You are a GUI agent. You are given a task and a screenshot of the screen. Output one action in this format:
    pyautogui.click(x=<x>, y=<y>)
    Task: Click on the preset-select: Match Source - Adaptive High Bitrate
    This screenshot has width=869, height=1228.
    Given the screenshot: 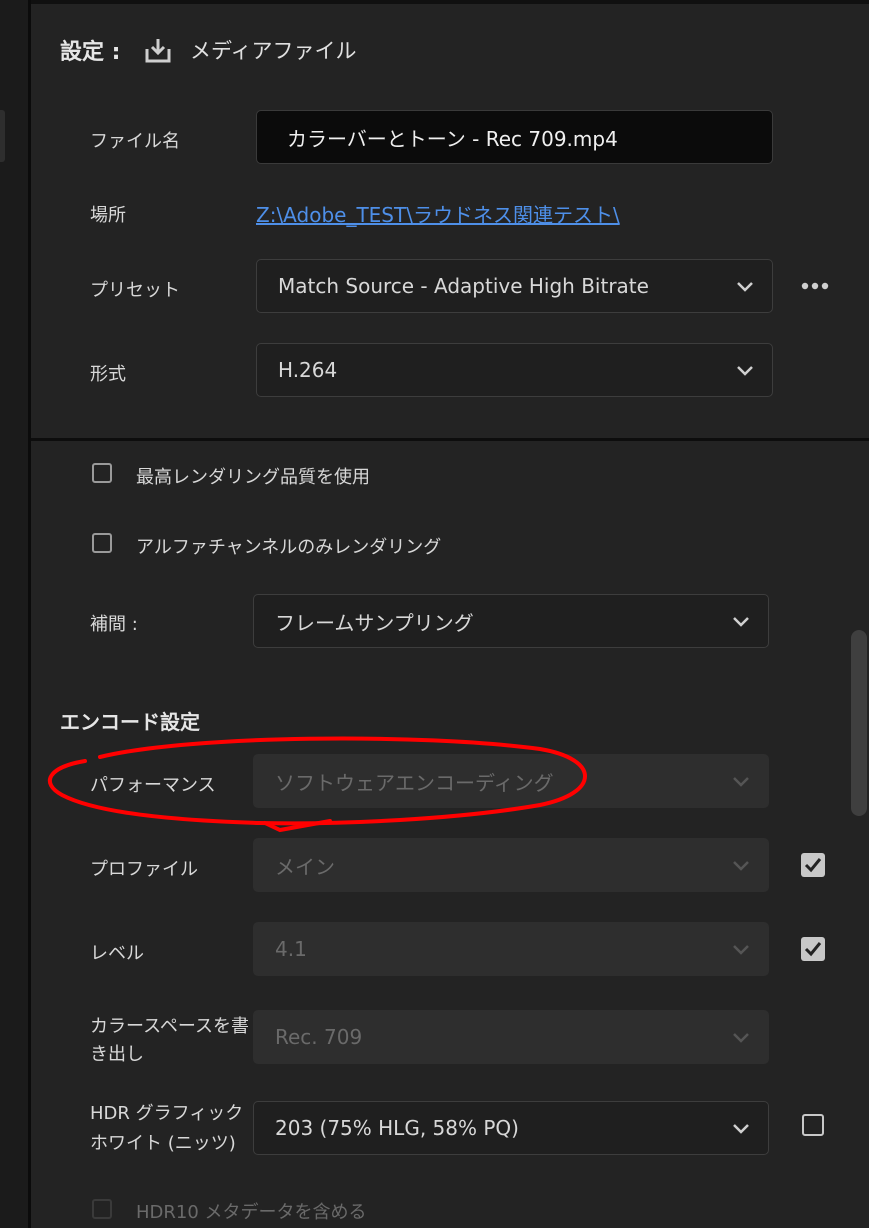 What is the action you would take?
    pyautogui.click(x=514, y=286)
    